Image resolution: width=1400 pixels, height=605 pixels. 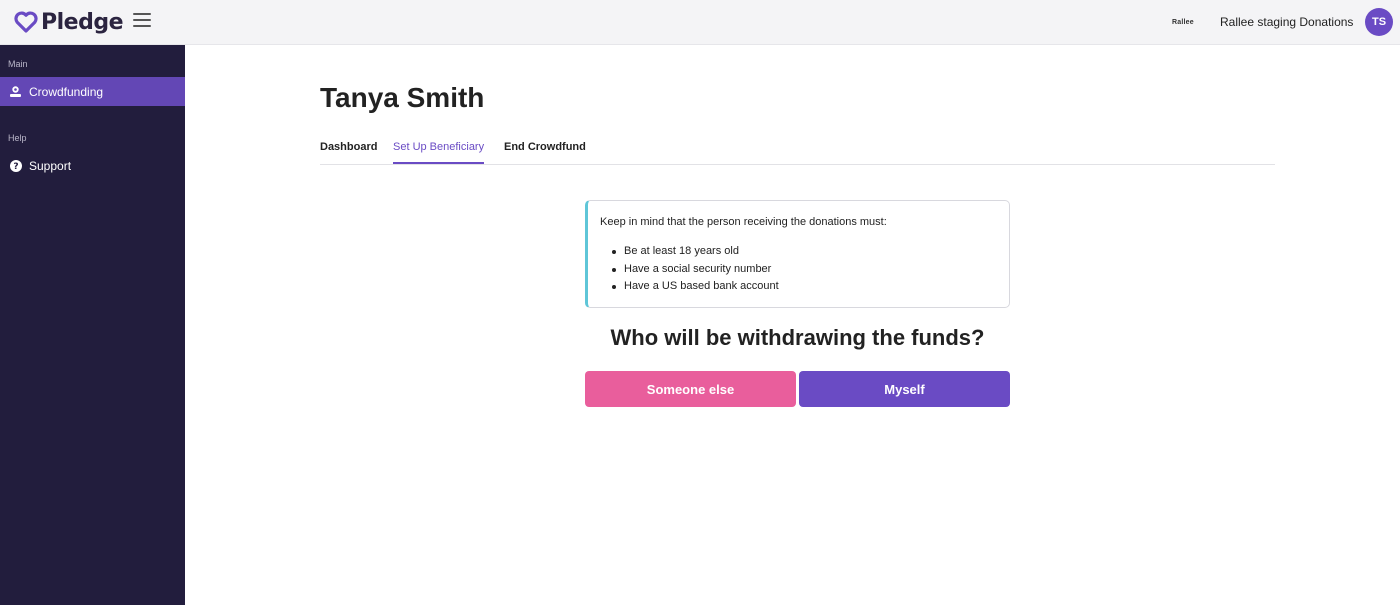 I want to click on sidebar-section-help: Help, so click(x=17, y=138).